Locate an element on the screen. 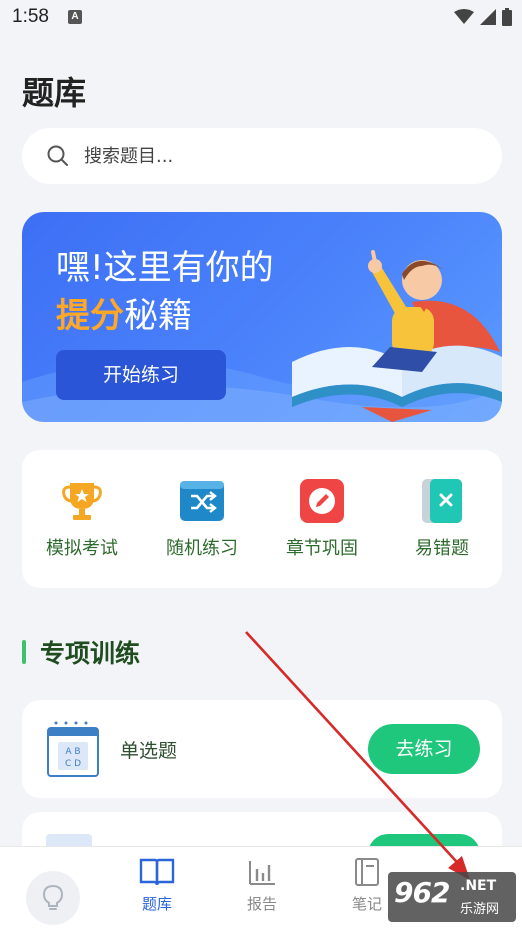 This screenshot has width=522, height=928. tab-label: 笔记 is located at coordinates (366, 904).